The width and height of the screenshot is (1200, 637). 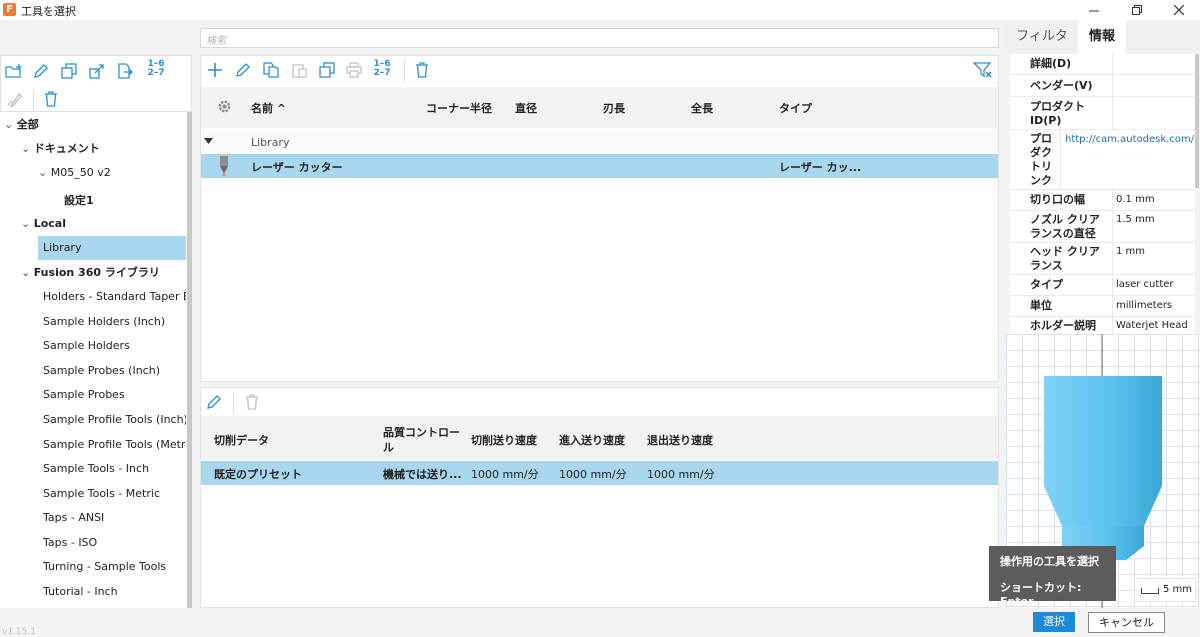 I want to click on copy-tool-icon, so click(x=271, y=70).